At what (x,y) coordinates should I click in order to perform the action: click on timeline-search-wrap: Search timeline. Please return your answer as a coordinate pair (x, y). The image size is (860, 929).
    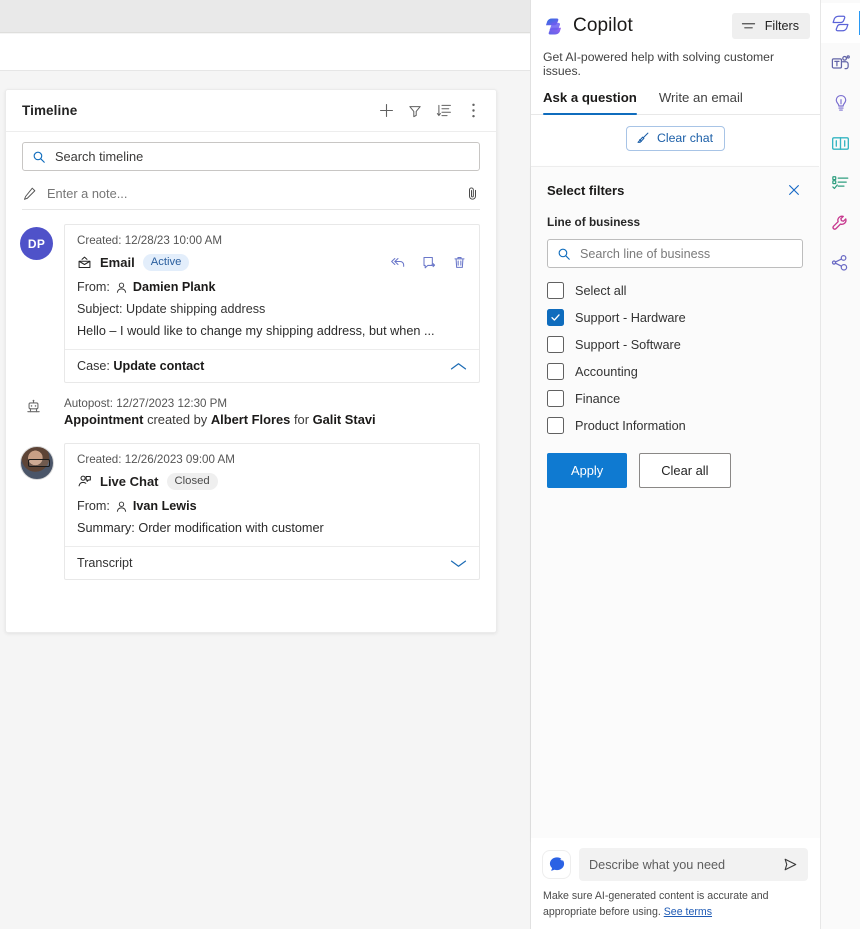
    Looking at the image, I should click on (251, 151).